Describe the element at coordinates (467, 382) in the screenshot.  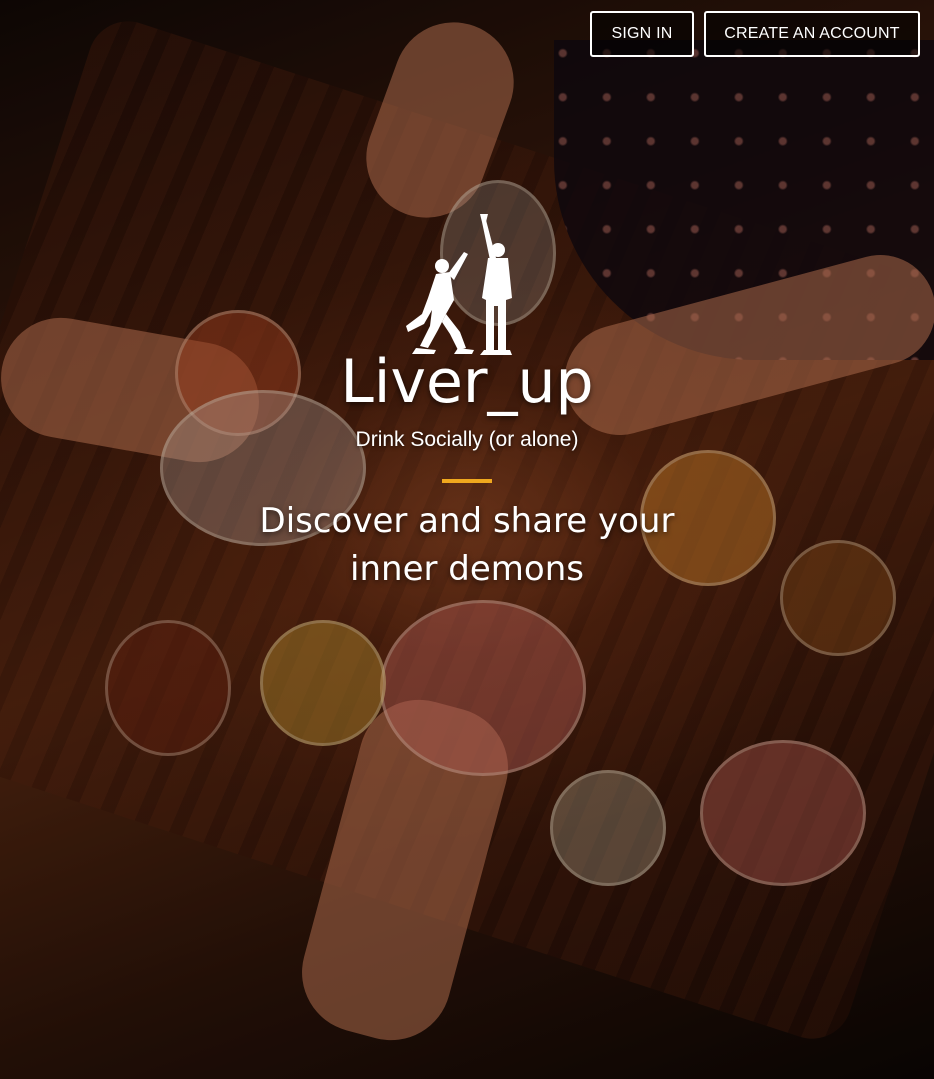
I see `brand-name: Liver_up` at that location.